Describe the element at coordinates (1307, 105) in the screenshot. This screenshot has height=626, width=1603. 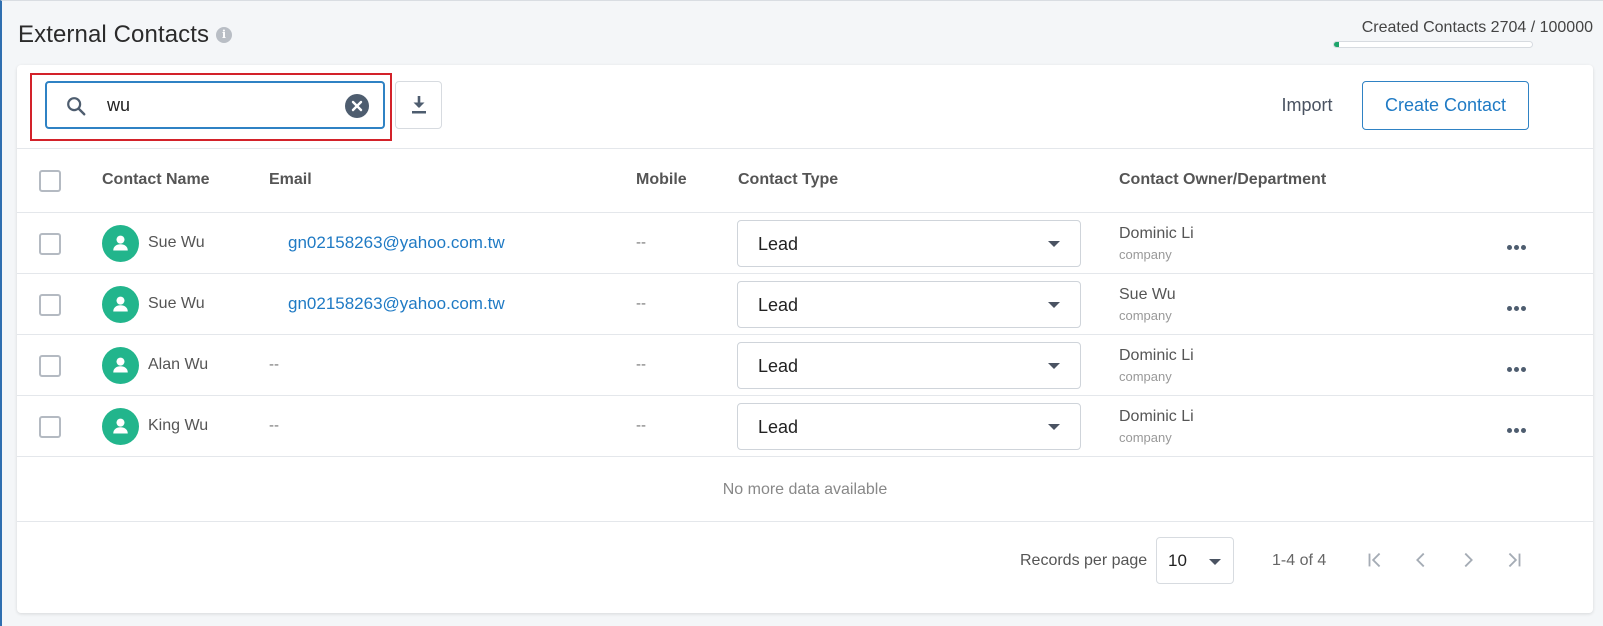
I see `import-button: Import` at that location.